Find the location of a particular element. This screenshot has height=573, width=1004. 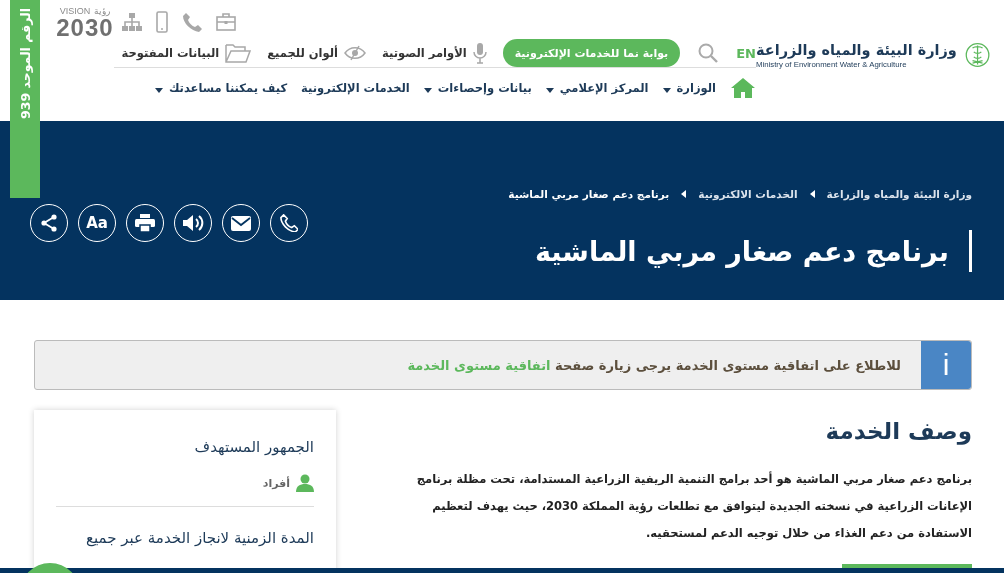

sitemap-icon is located at coordinates (131, 21).